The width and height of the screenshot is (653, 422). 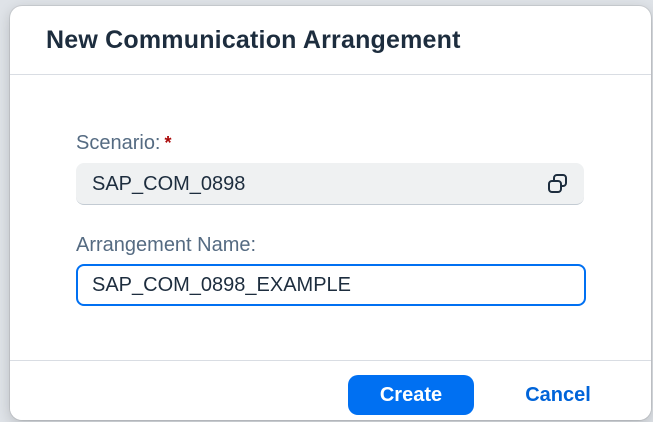 What do you see at coordinates (169, 184) in the screenshot?
I see `scenario-value: SAP_COM_0898` at bounding box center [169, 184].